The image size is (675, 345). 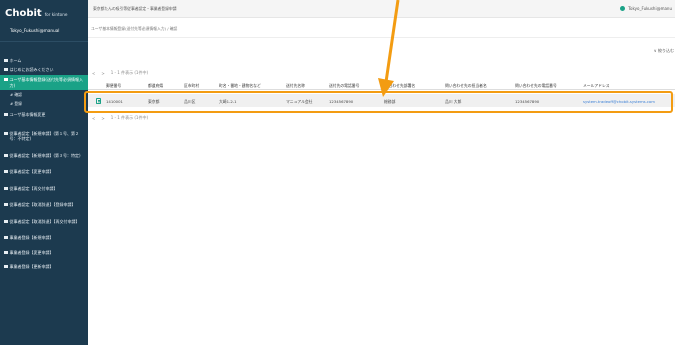 What do you see at coordinates (228, 101) in the screenshot?
I see `cell-address: 大崎1-2-1` at bounding box center [228, 101].